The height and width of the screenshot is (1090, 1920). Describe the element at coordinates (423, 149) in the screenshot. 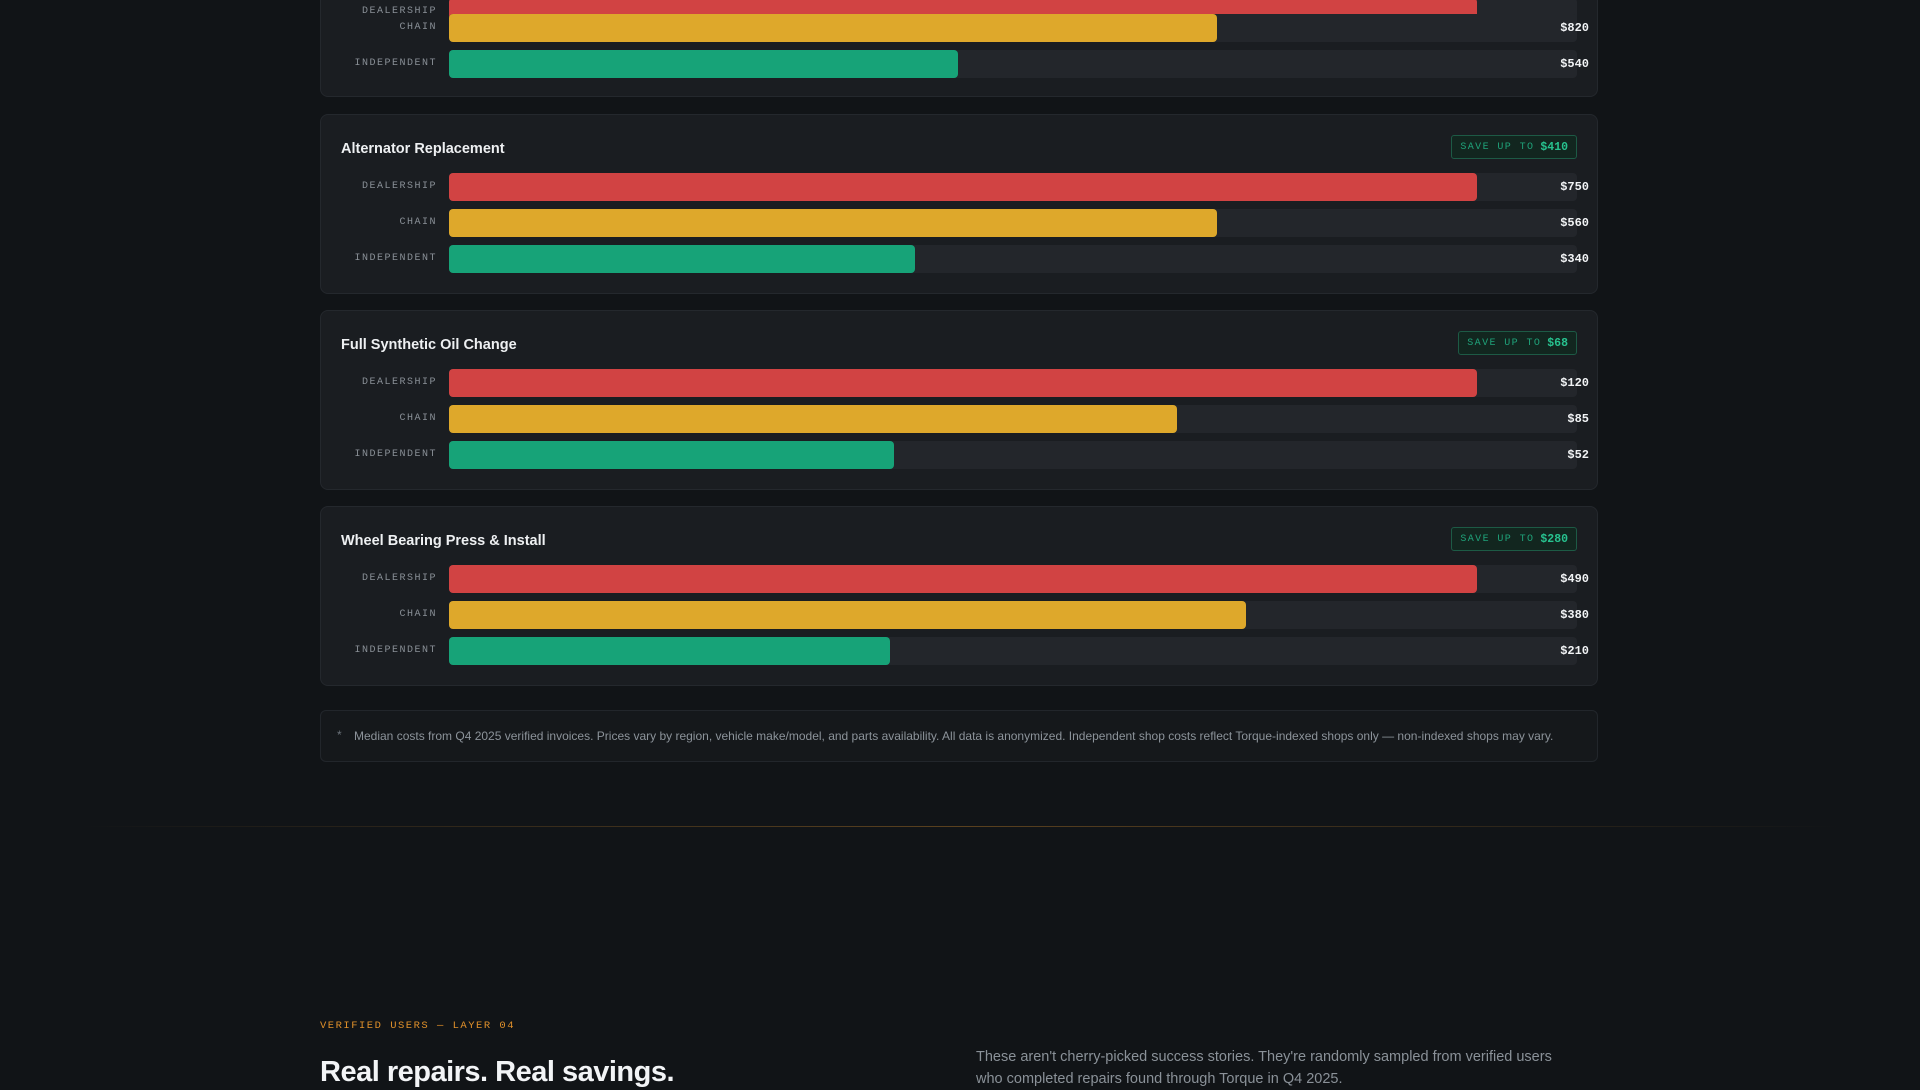

I see `repair-title: Alternator Replacement` at that location.